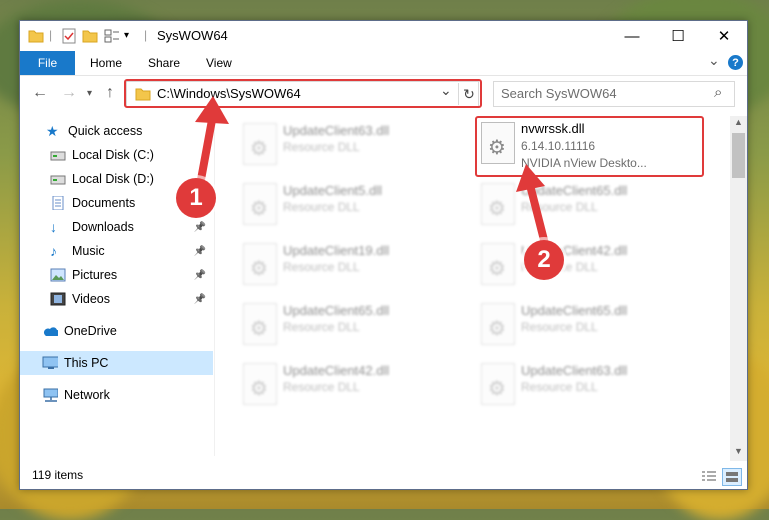  What do you see at coordinates (371, 170) in the screenshot?
I see `annotation-arrows` at bounding box center [371, 170].